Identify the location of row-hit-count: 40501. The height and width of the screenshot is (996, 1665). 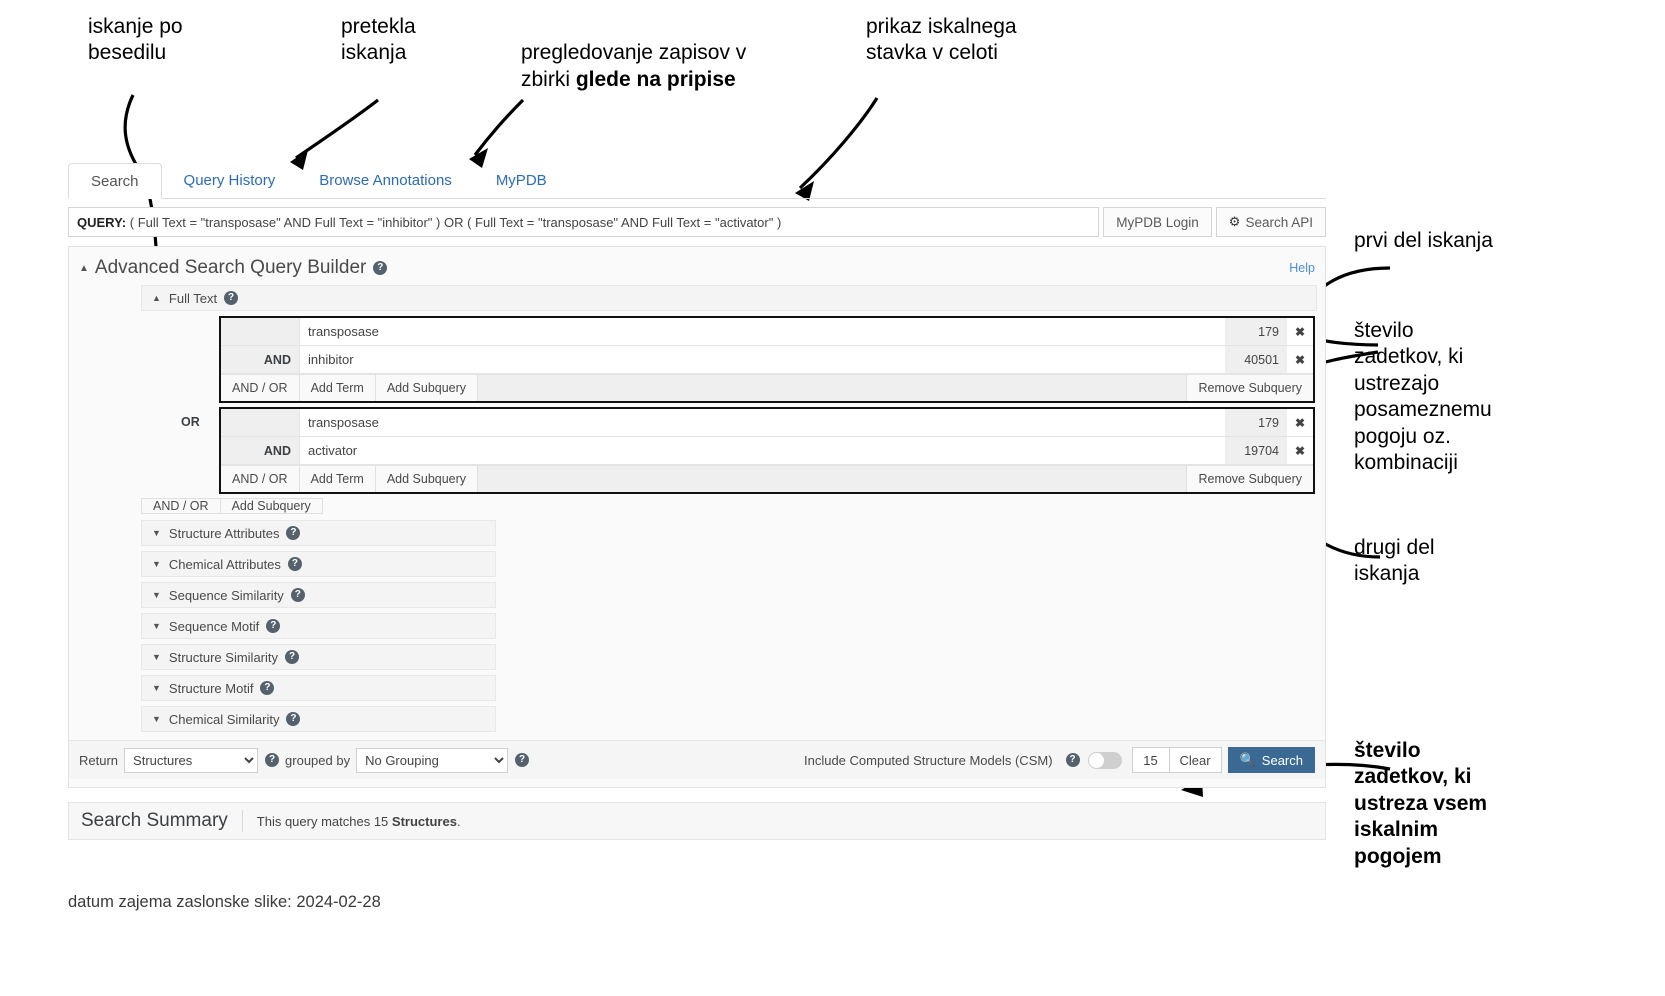
(1256, 359).